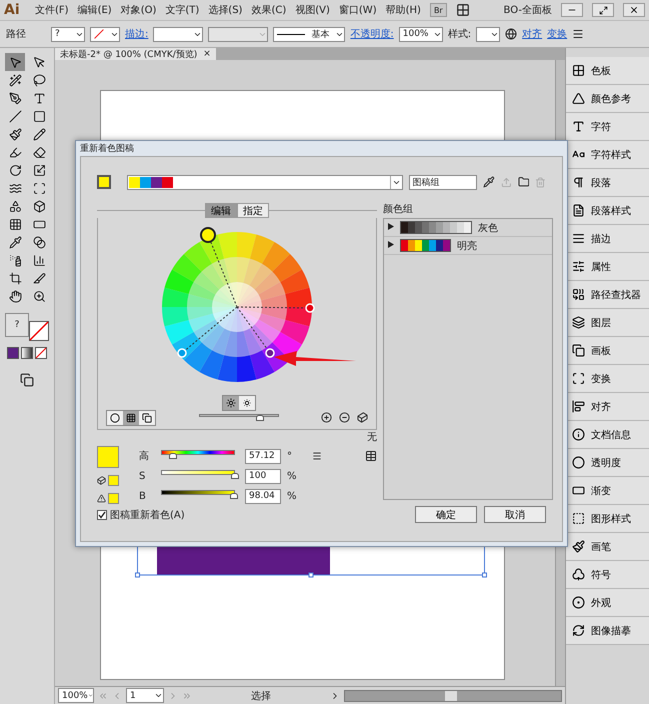 Image resolution: width=649 pixels, height=704 pixels. What do you see at coordinates (446, 514) in the screenshot?
I see `ok-button: 确定` at bounding box center [446, 514].